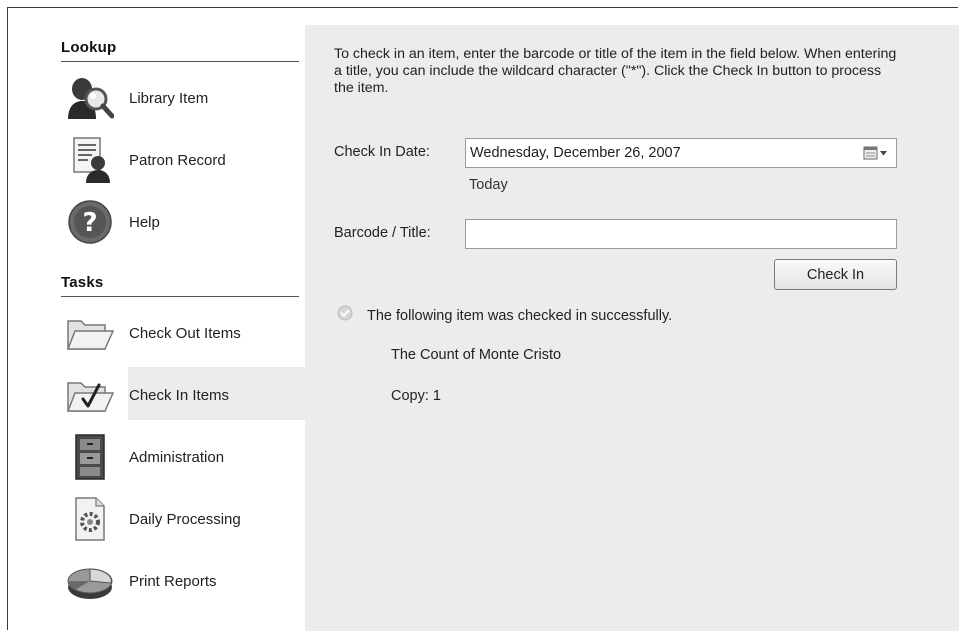 The image size is (959, 631). I want to click on sidebar-item-daily-processing: Daily Processing, so click(186, 519).